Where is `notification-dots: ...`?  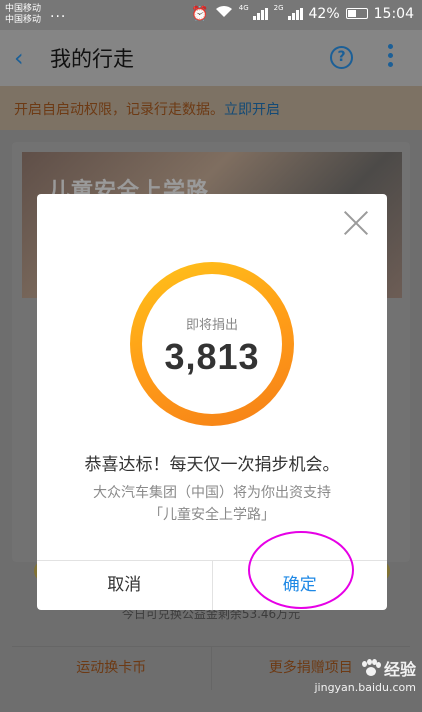
notification-dots: ... is located at coordinates (58, 13).